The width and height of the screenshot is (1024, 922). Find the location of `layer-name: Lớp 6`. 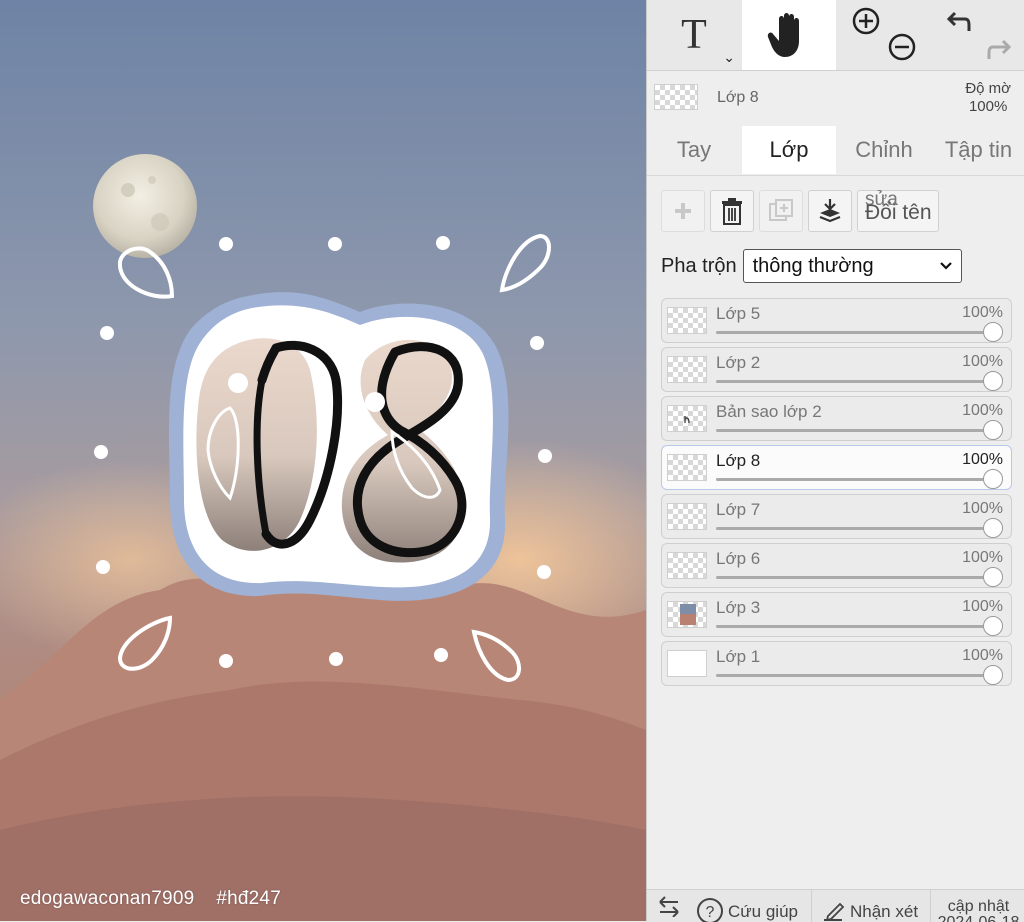

layer-name: Lớp 6 is located at coordinates (738, 558).